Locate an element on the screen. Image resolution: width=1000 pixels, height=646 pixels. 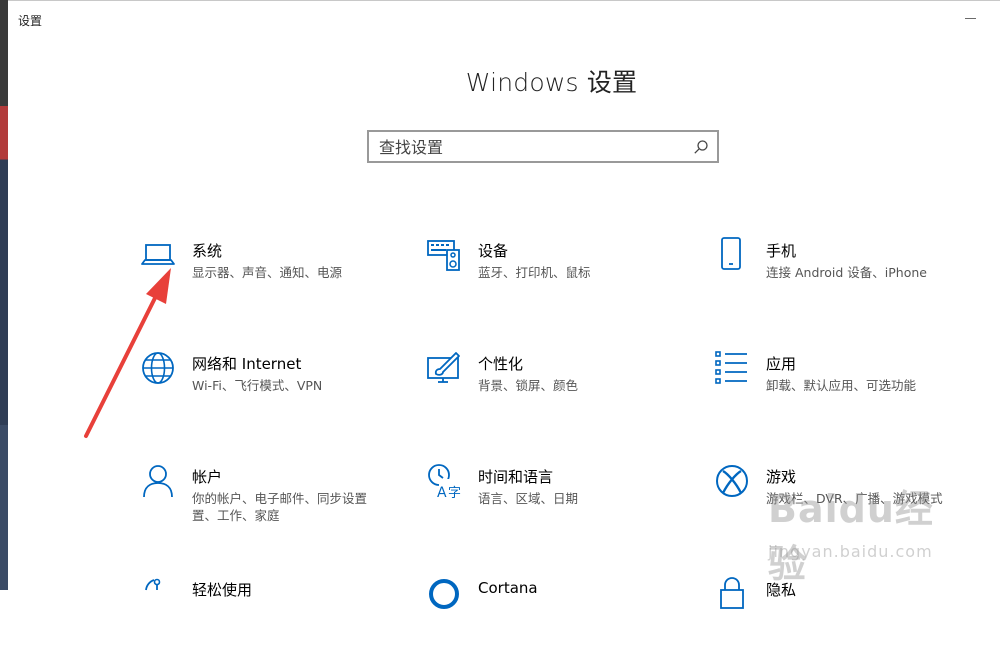
person-icon is located at coordinates (158, 481).